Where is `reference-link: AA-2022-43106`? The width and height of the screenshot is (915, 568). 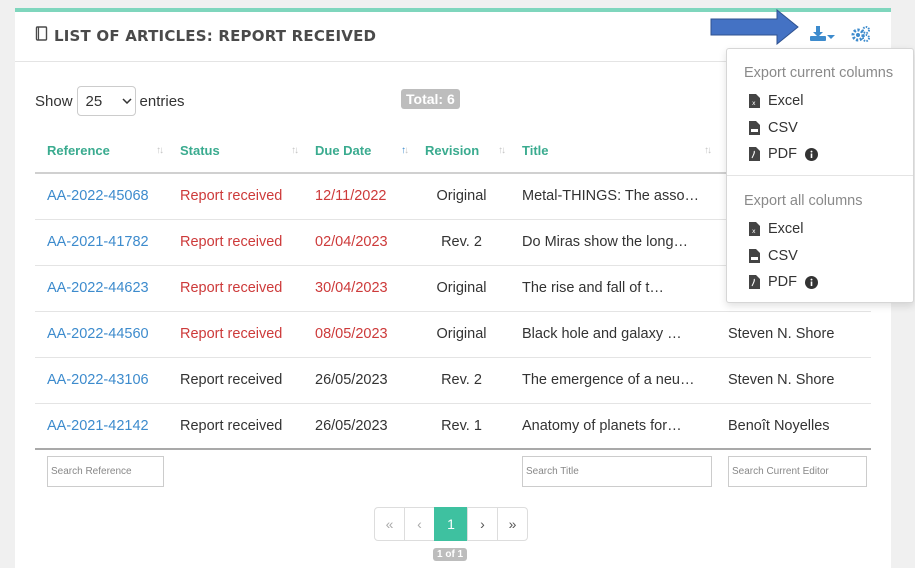 reference-link: AA-2022-43106 is located at coordinates (101, 380).